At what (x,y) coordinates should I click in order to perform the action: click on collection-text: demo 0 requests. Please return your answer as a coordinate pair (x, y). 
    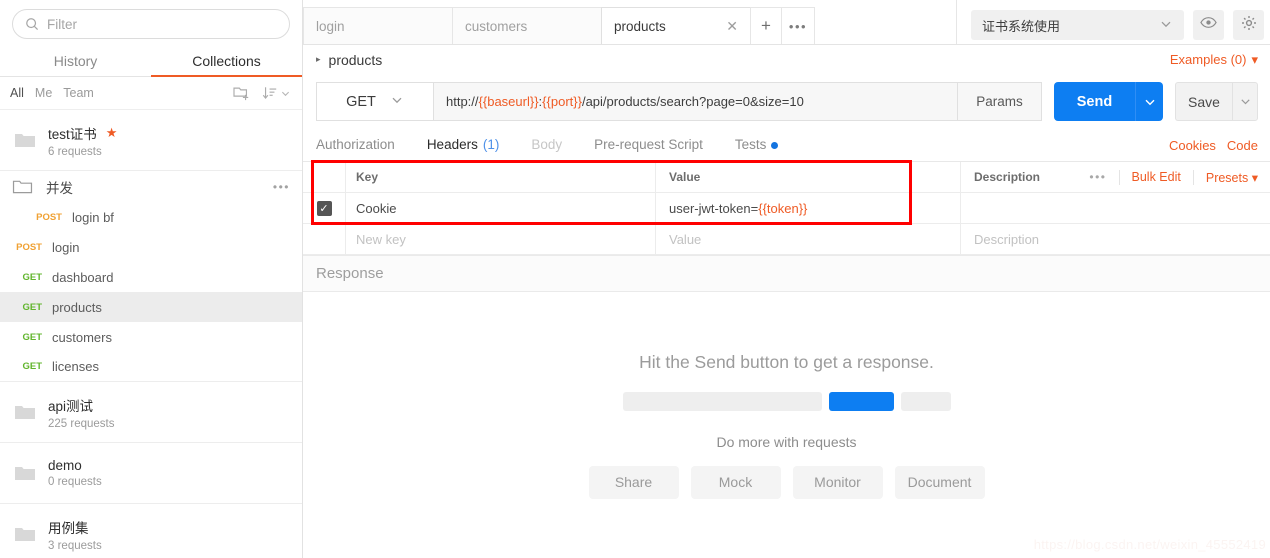
    Looking at the image, I should click on (75, 473).